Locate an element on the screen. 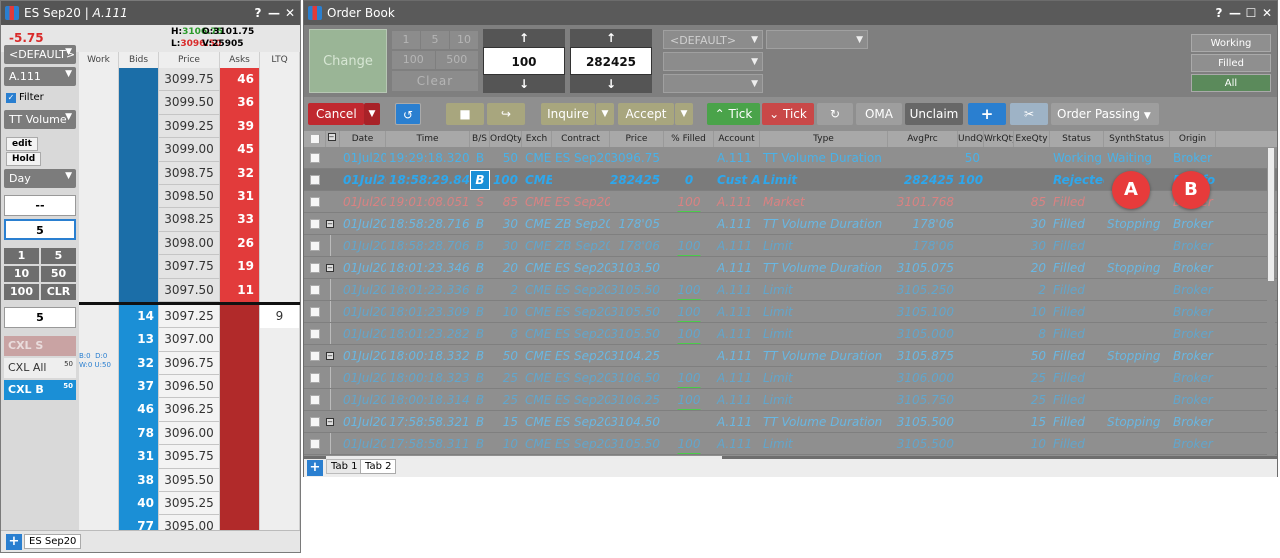 This screenshot has width=1280, height=558. bid-cell: 46 is located at coordinates (139, 410).